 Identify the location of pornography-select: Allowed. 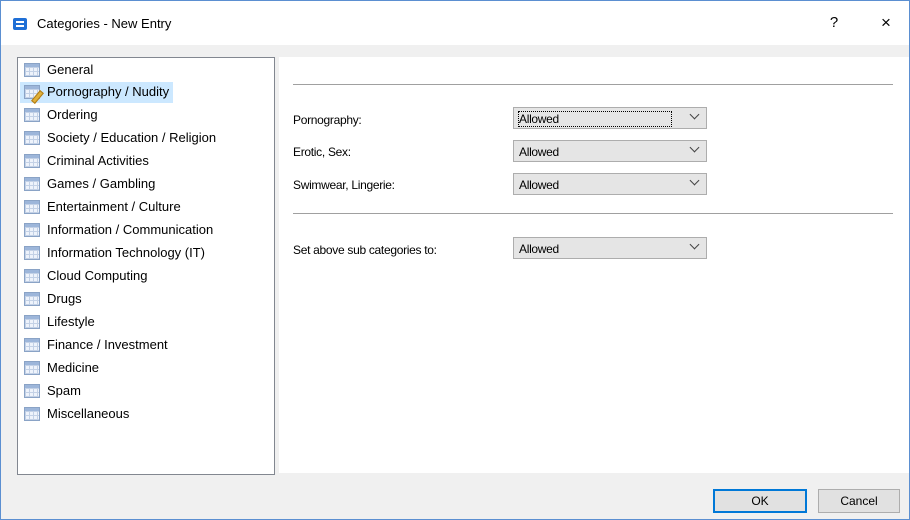
(610, 118).